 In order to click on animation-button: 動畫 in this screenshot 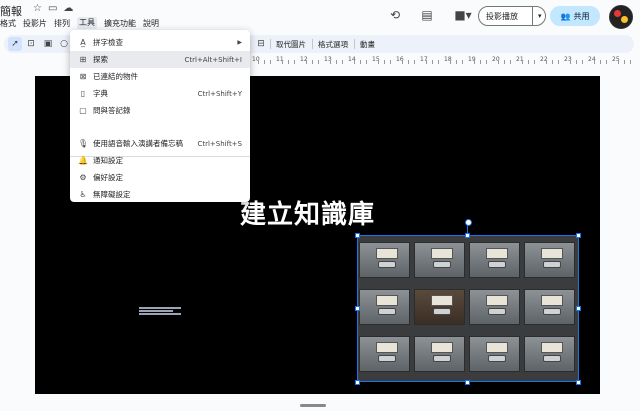, I will do `click(367, 44)`.